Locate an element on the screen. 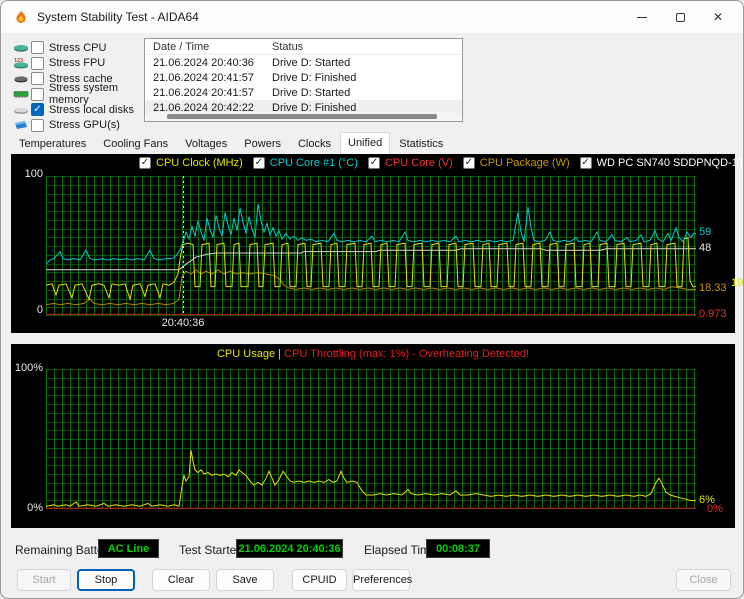 The width and height of the screenshot is (744, 599). log-row: 21.06.2024 20:41:57 Drive D: Started is located at coordinates (303, 92).